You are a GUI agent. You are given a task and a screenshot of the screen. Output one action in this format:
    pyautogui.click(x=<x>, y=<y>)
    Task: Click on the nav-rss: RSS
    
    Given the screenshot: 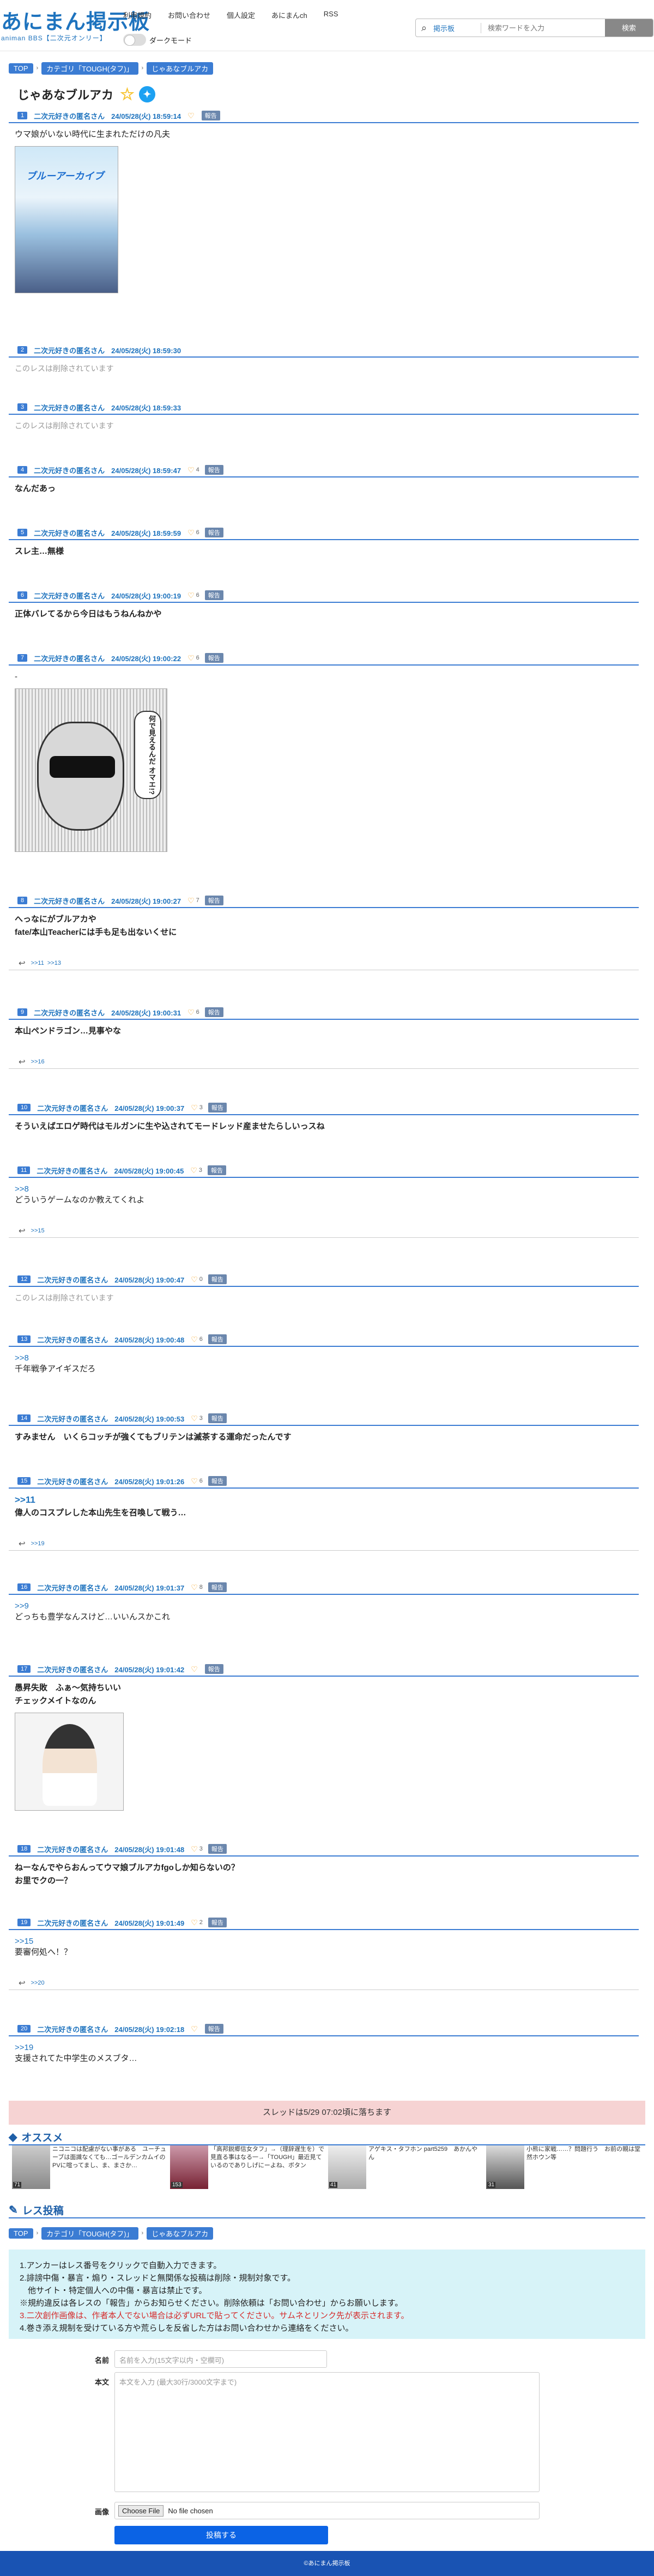 What is the action you would take?
    pyautogui.click(x=331, y=15)
    